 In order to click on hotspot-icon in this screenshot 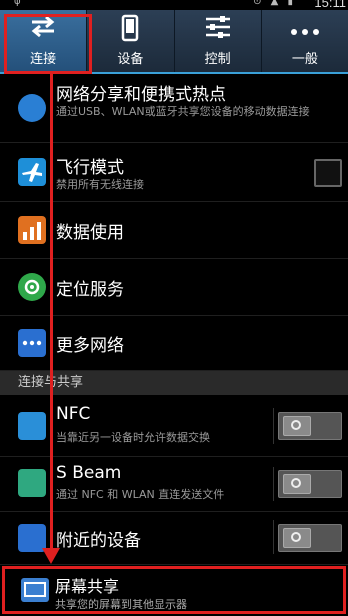, I will do `click(32, 108)`.